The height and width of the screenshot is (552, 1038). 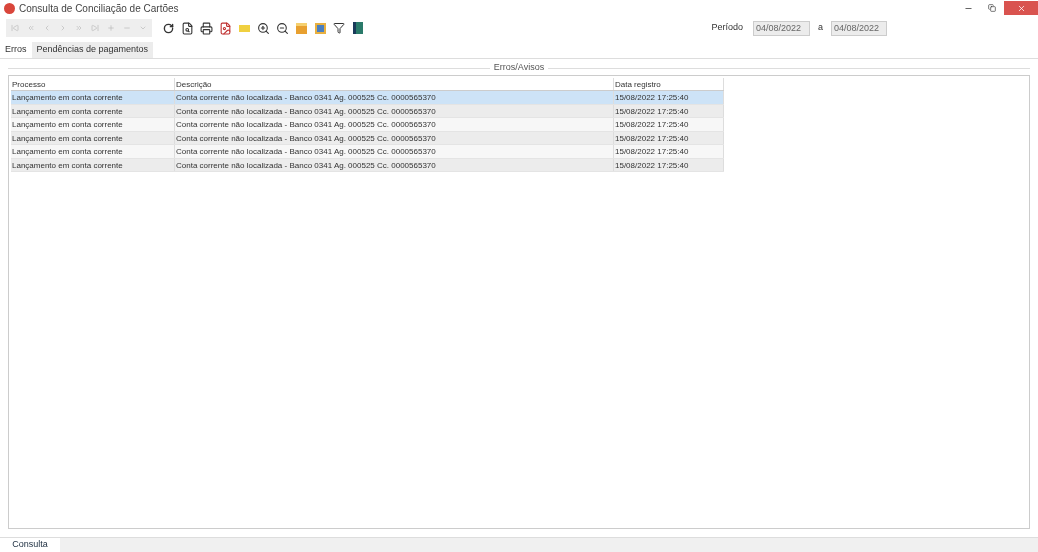 What do you see at coordinates (992, 8) in the screenshot?
I see `restore-icon` at bounding box center [992, 8].